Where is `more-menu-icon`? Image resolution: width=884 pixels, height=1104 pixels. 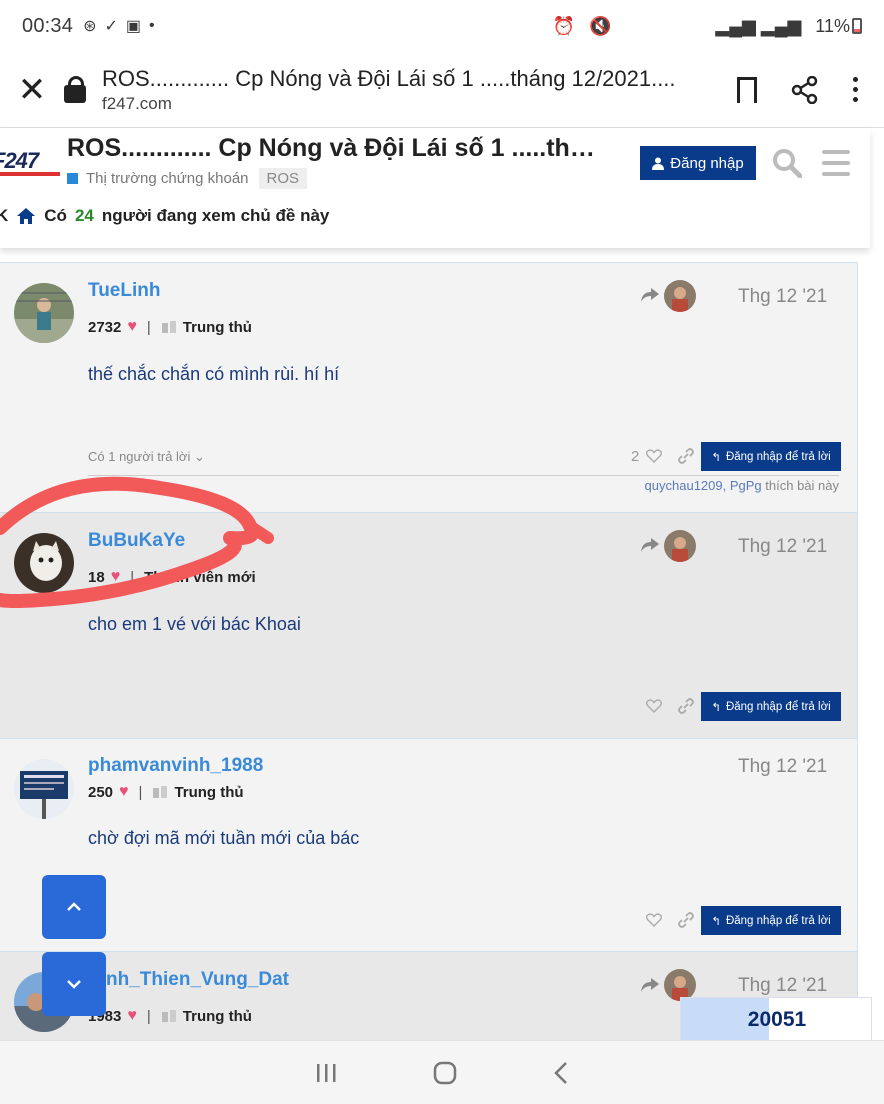
more-menu-icon is located at coordinates (855, 89).